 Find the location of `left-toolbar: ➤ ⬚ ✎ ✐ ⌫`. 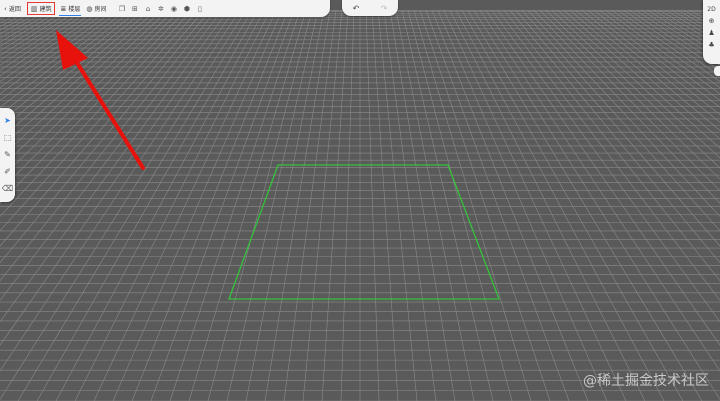

left-toolbar: ➤ ⬚ ✎ ✐ ⌫ is located at coordinates (7, 155).